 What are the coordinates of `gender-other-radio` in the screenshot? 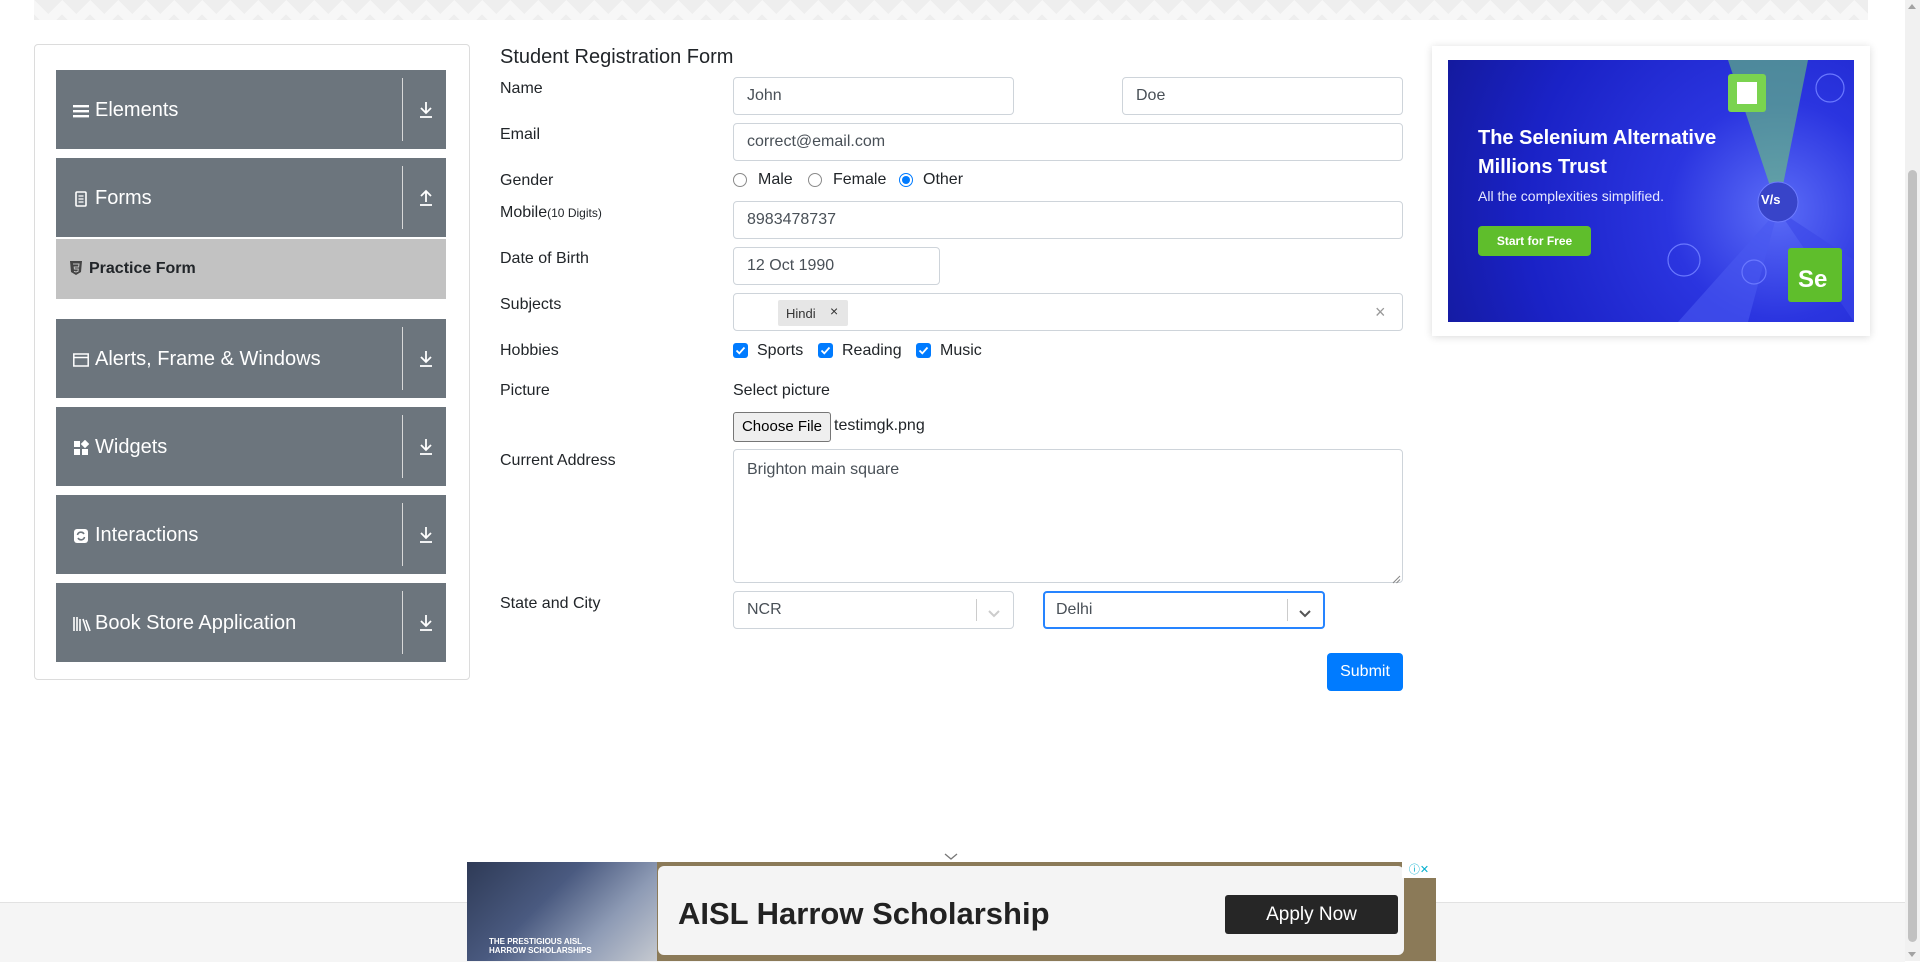 It's located at (906, 180).